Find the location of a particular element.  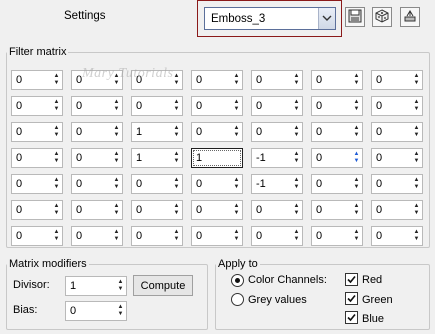

reset-button is located at coordinates (410, 17).